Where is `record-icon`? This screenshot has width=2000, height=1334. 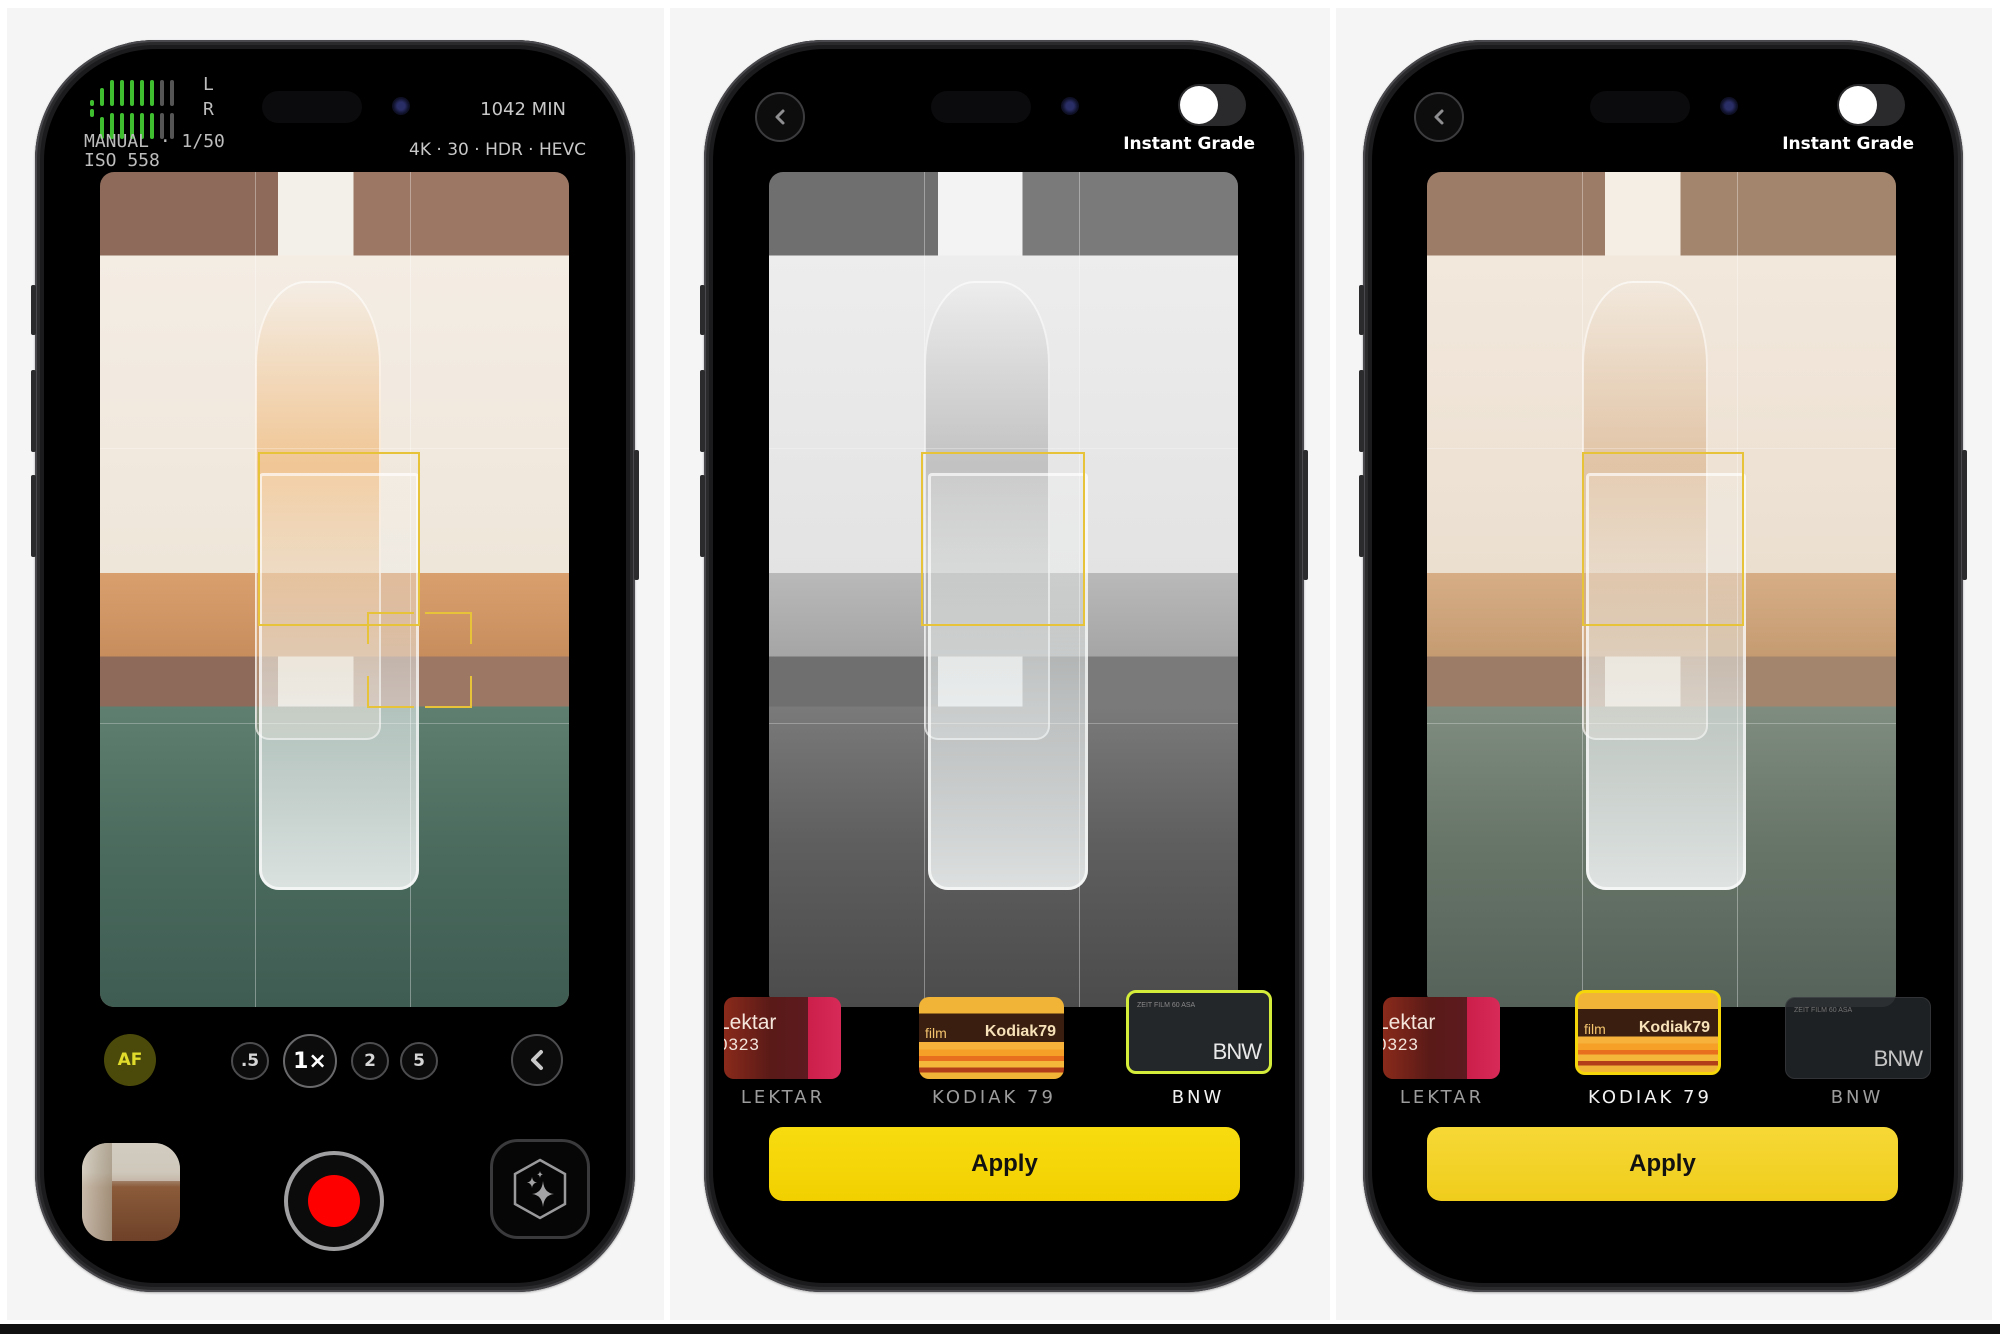 record-icon is located at coordinates (334, 1201).